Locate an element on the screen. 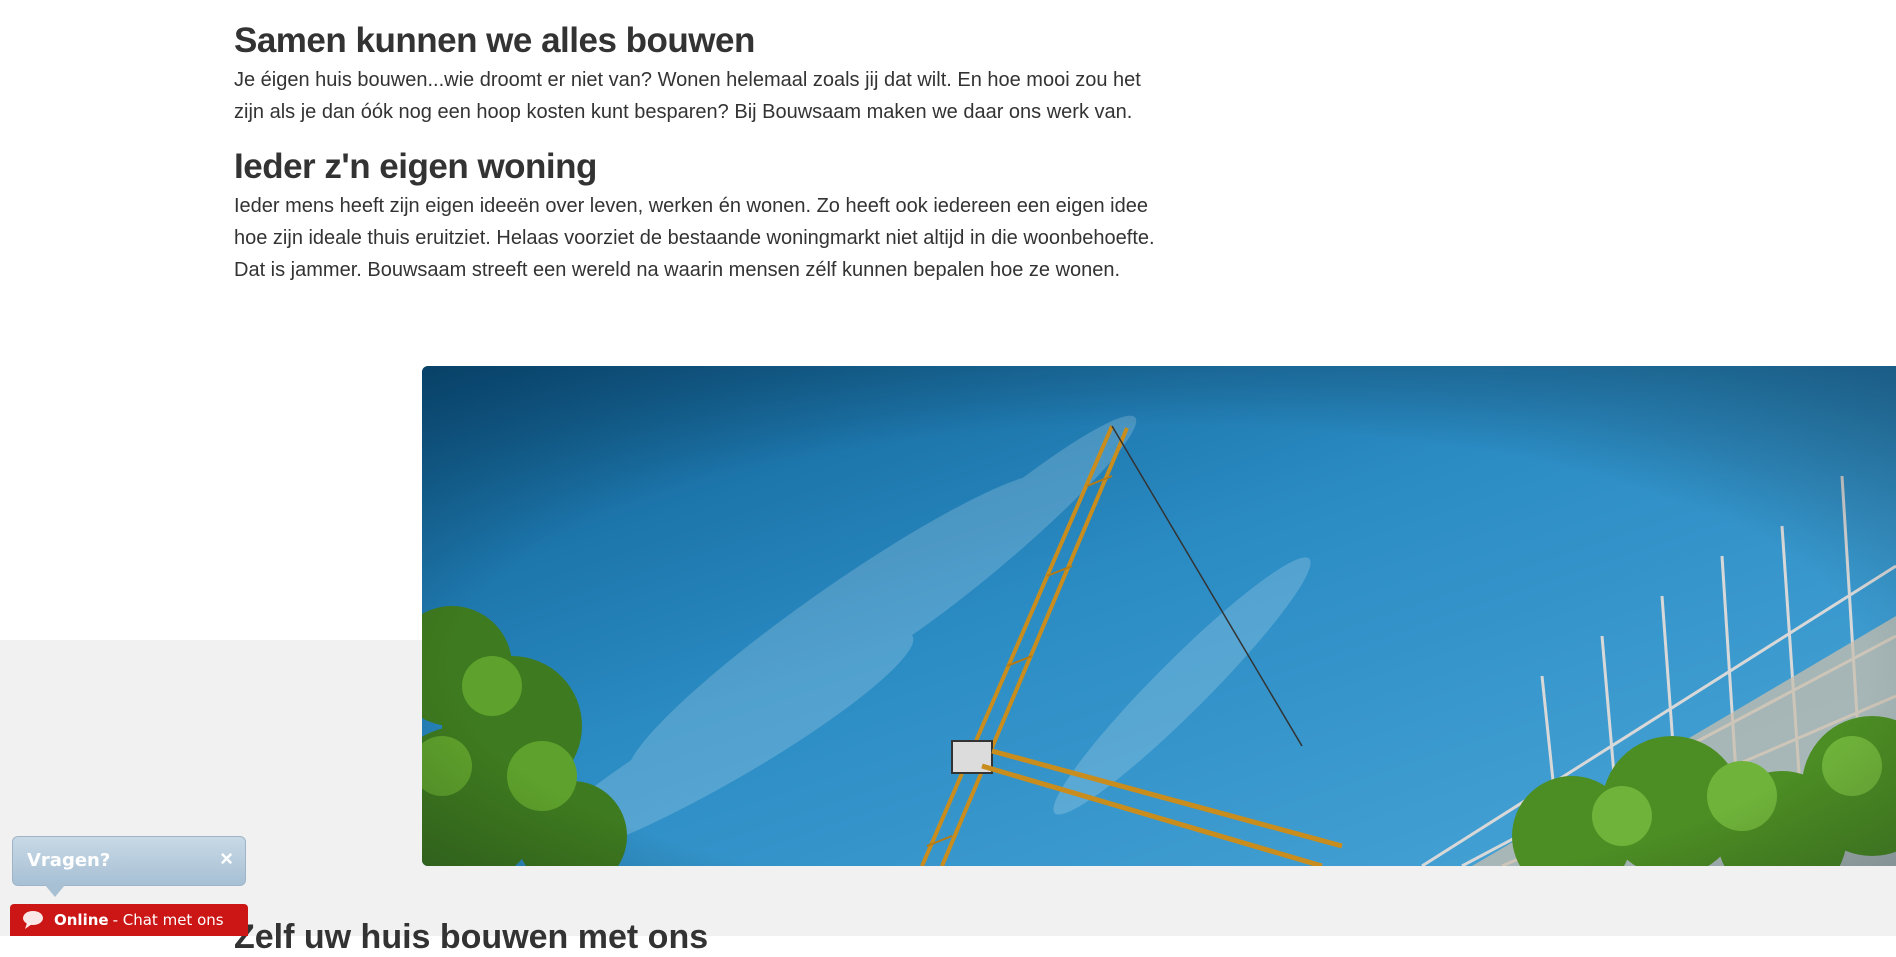 The image size is (1896, 957). chat-open-button: Online - Chat met ons is located at coordinates (129, 920).